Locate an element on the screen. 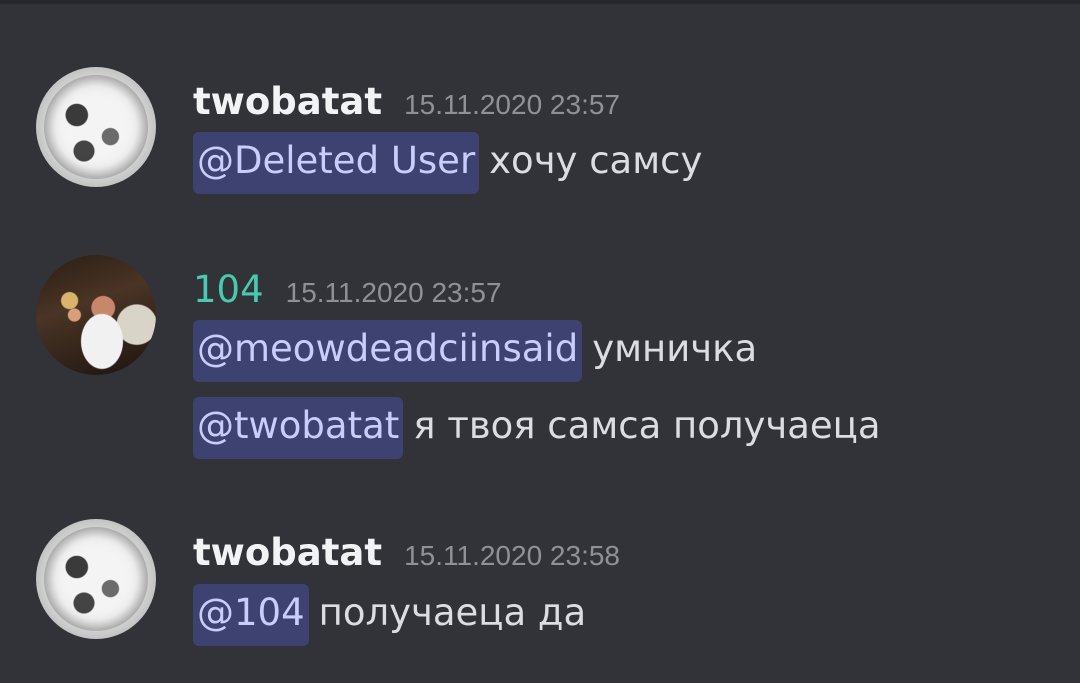 This screenshot has height=683, width=1080. message-header: twobatat 15.11.2020 23:58 is located at coordinates (406, 556).